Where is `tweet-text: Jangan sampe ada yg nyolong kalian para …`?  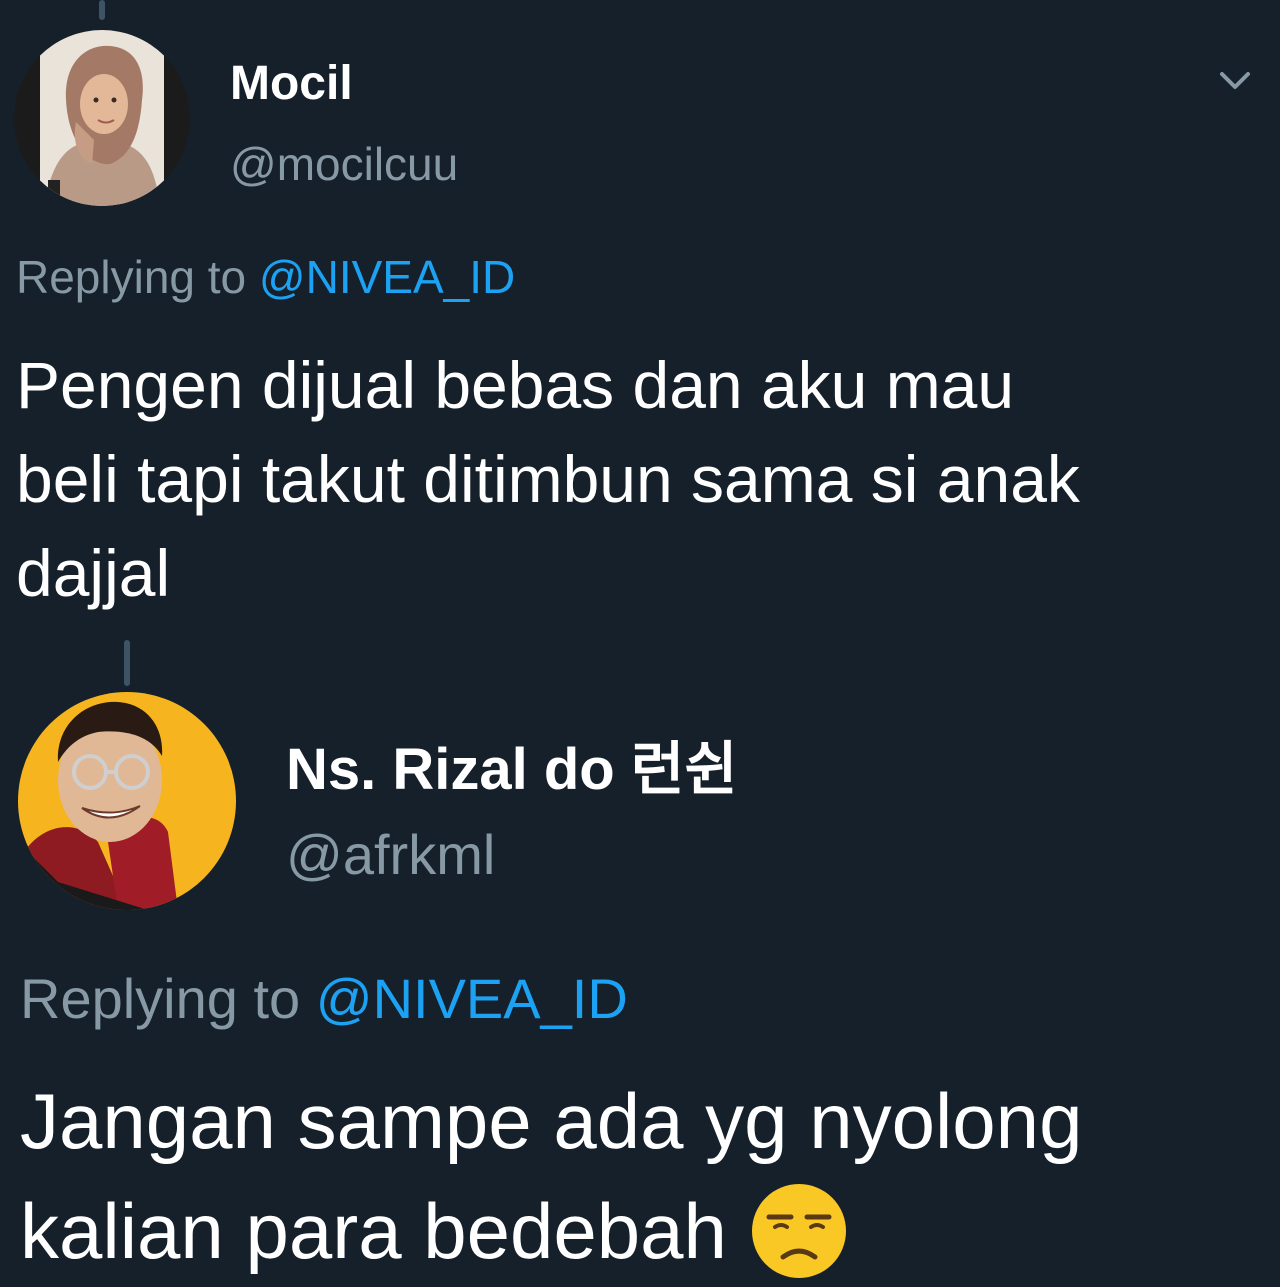 tweet-text: Jangan sampe ada yg nyolong kalian para … is located at coordinates (551, 1176).